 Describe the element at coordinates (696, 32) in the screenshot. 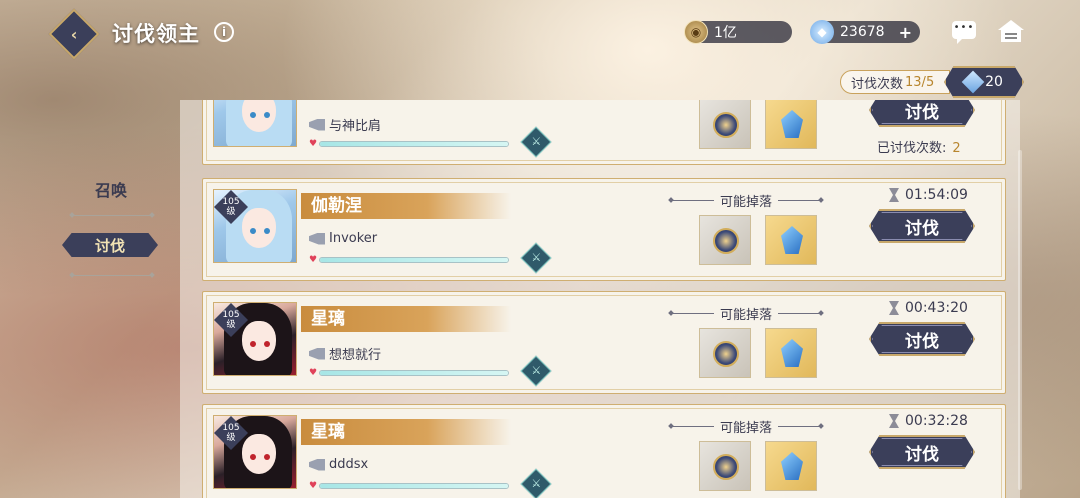

I see `coin-icon: ◉` at that location.